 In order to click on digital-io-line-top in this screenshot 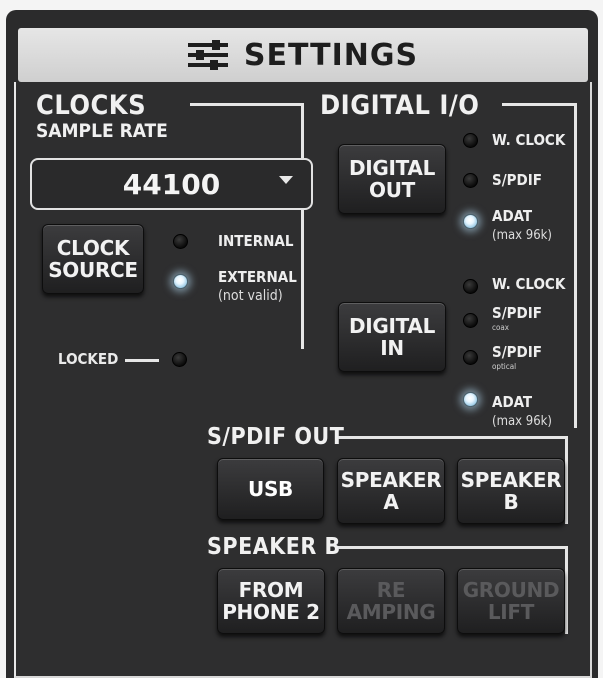, I will do `click(538, 104)`.